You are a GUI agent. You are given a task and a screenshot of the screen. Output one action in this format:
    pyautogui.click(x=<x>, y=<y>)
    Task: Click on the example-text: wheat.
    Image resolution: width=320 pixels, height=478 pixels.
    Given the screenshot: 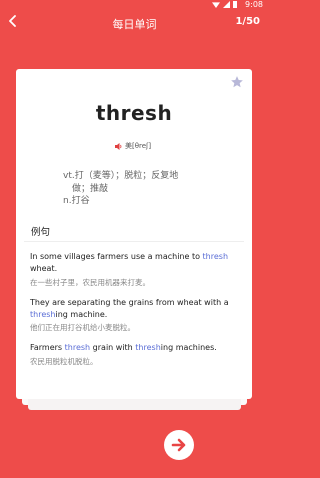 What is the action you would take?
    pyautogui.click(x=44, y=268)
    